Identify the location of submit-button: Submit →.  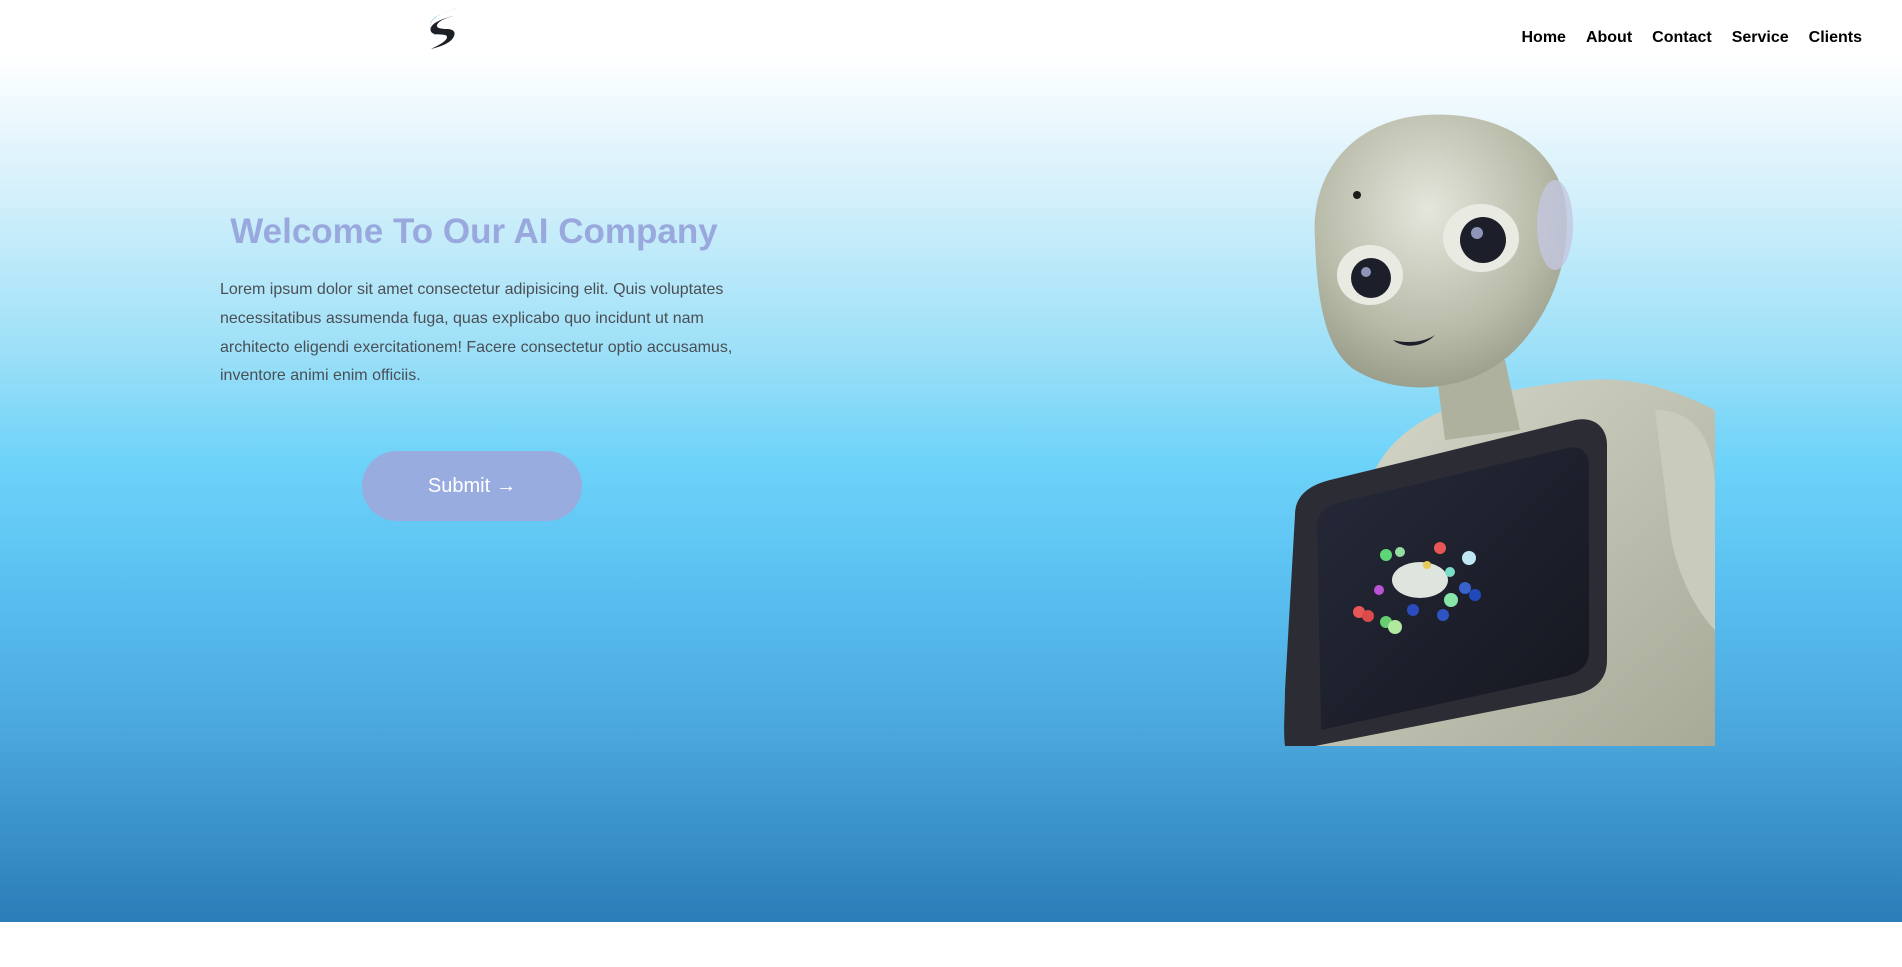
(472, 486).